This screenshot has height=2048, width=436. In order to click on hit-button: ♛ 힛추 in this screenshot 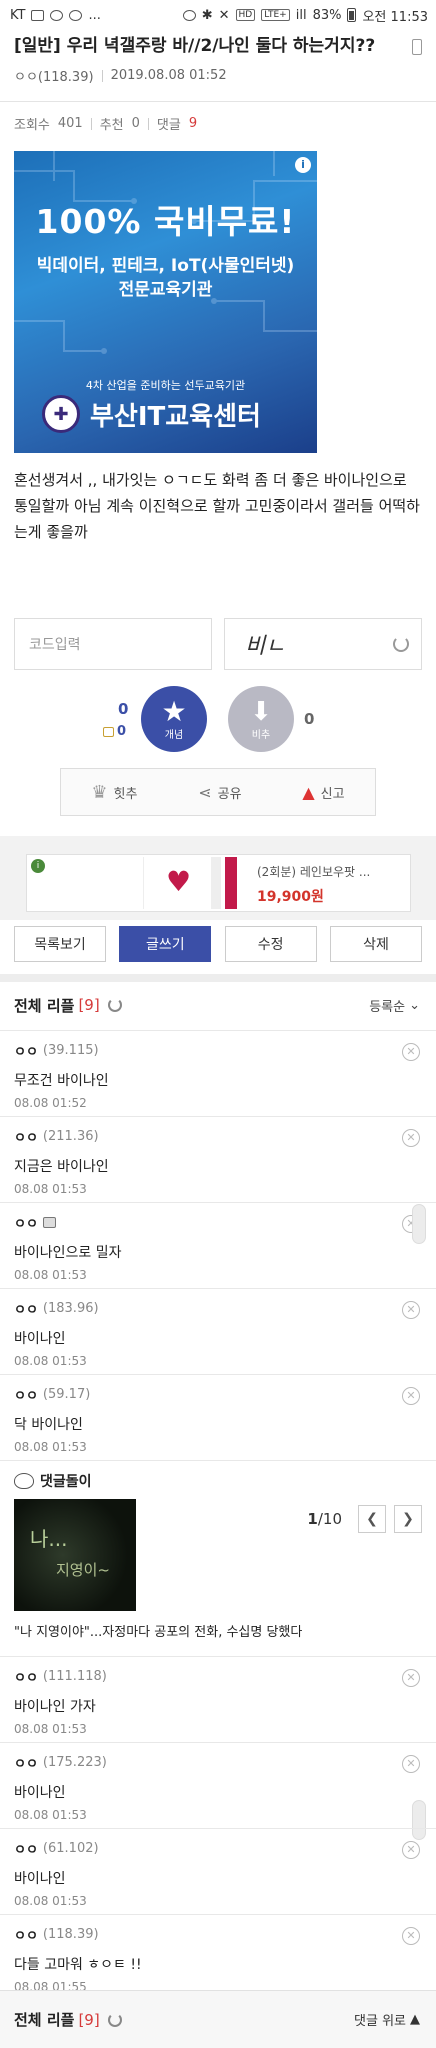, I will do `click(114, 792)`.